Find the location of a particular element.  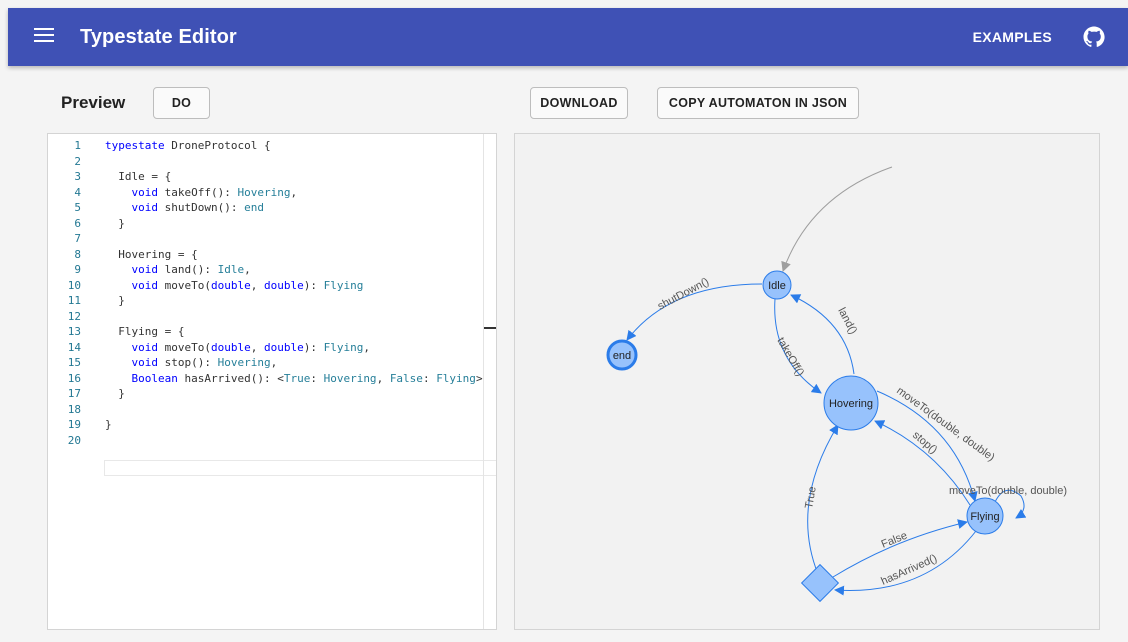

line-number: 4 is located at coordinates (77, 192).